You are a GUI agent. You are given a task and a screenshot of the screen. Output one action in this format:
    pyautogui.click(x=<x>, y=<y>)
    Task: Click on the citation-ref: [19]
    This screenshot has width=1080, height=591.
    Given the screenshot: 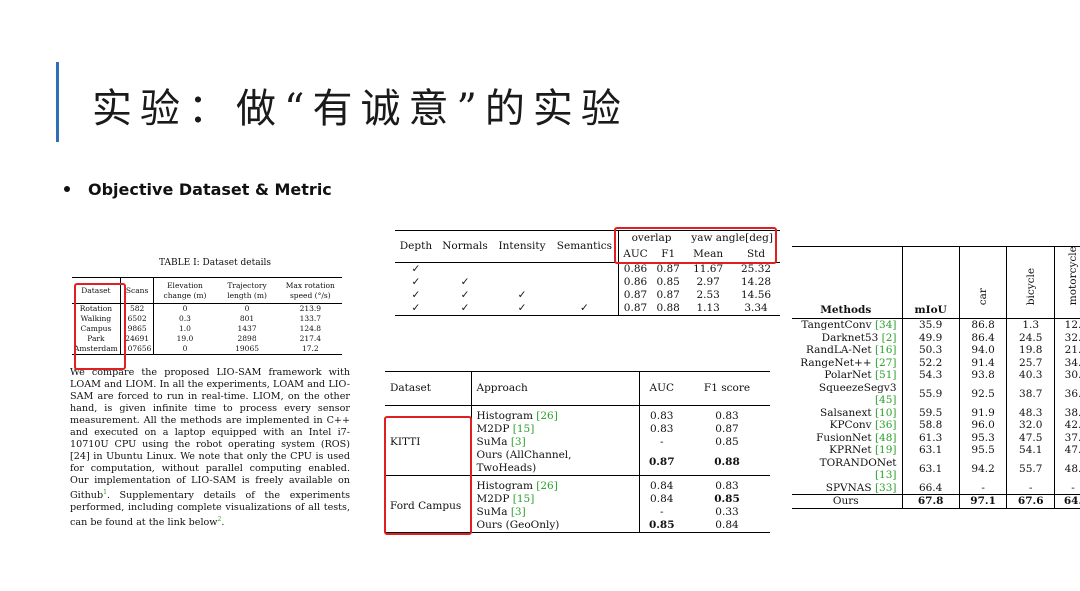 What is the action you would take?
    pyautogui.click(x=885, y=450)
    